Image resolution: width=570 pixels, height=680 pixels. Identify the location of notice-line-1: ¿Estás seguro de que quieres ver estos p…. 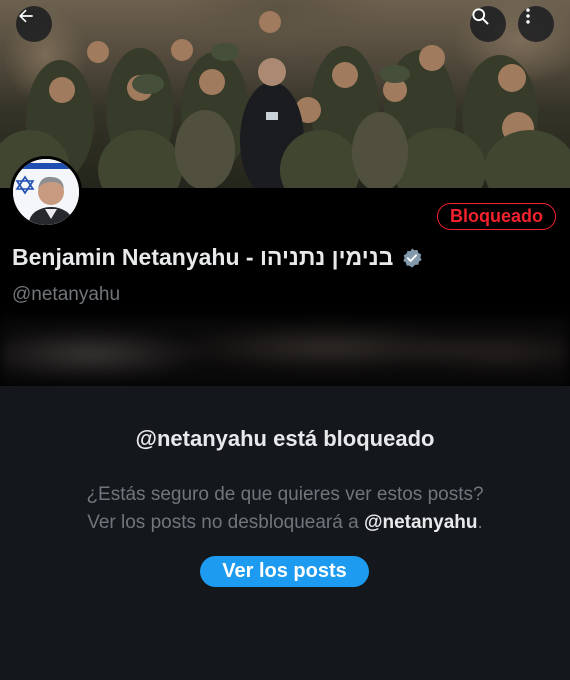
(285, 494).